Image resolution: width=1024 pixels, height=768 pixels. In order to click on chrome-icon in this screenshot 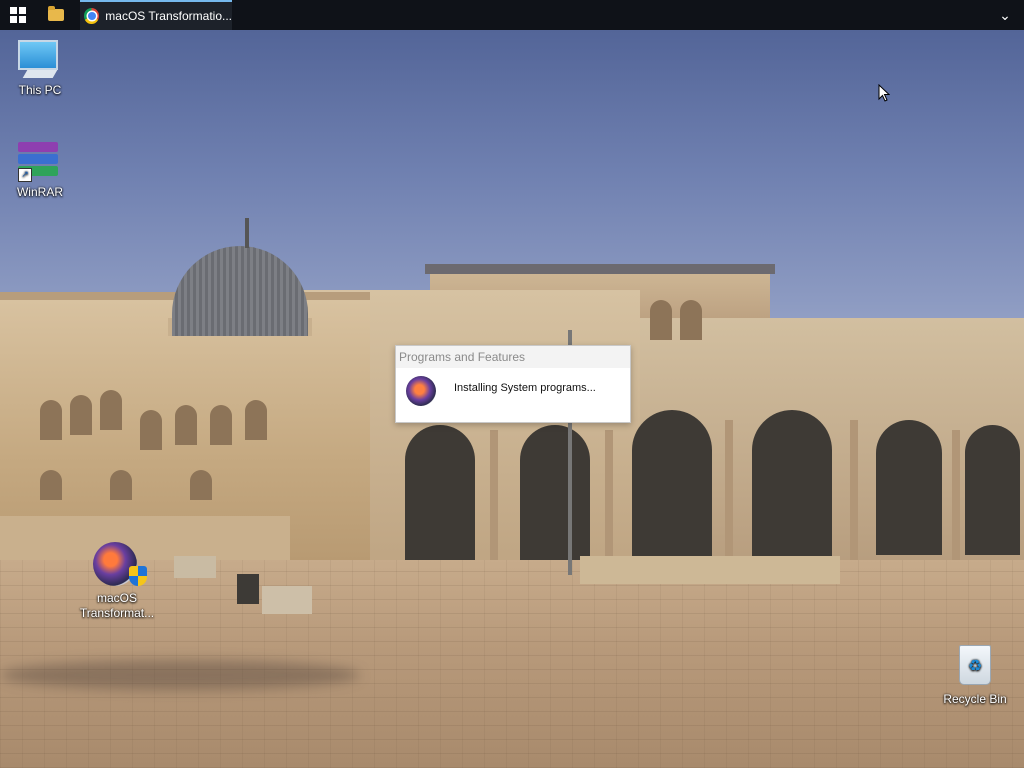, I will do `click(92, 16)`.